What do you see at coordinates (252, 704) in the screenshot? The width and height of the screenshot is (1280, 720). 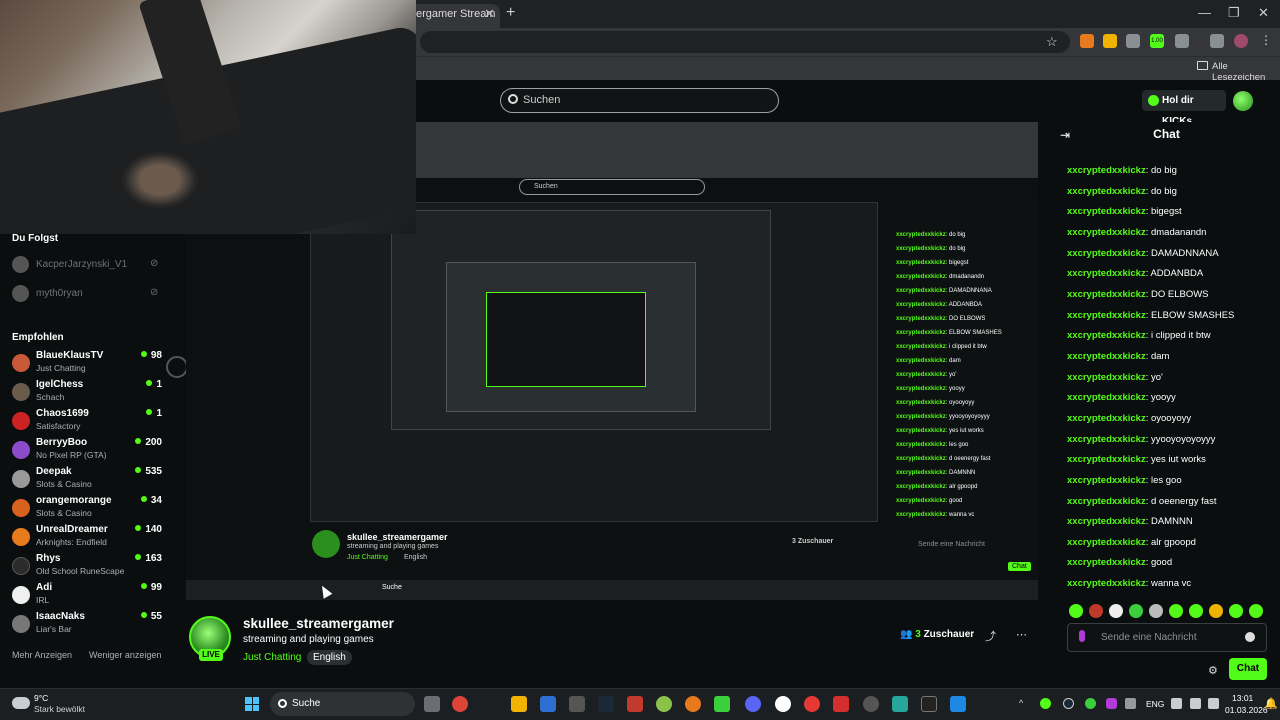 I see `windows-start-icon` at bounding box center [252, 704].